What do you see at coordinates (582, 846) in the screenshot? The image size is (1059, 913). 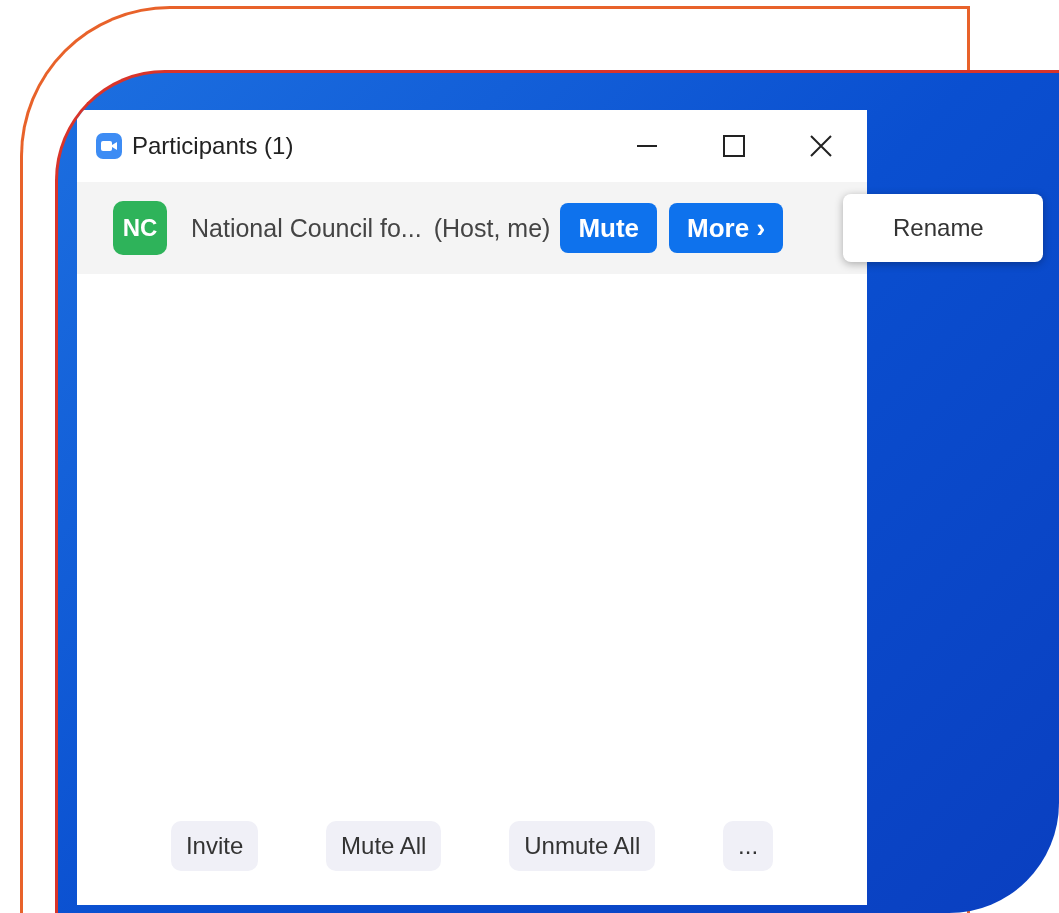 I see `footer-button: Unmute All` at bounding box center [582, 846].